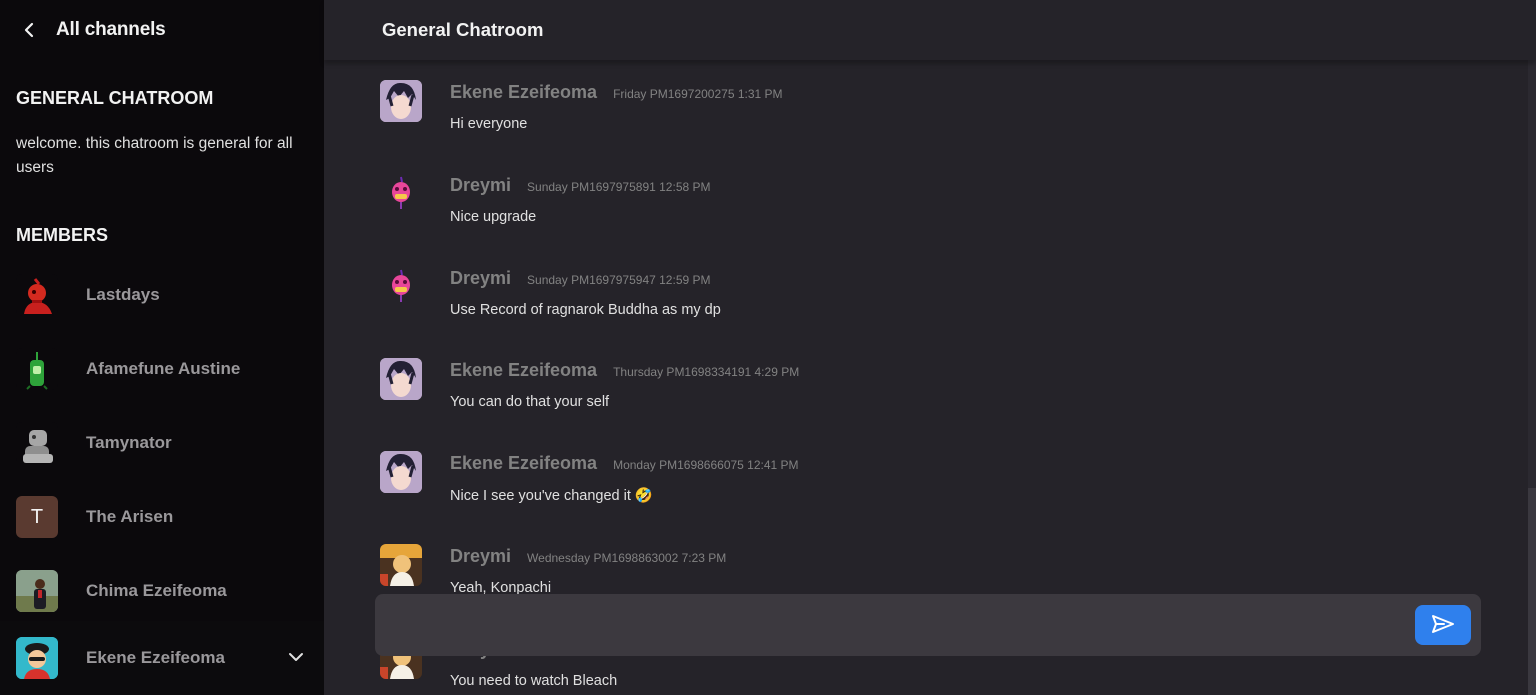 This screenshot has height=695, width=1536. I want to click on member-name: Lastdays, so click(123, 294).